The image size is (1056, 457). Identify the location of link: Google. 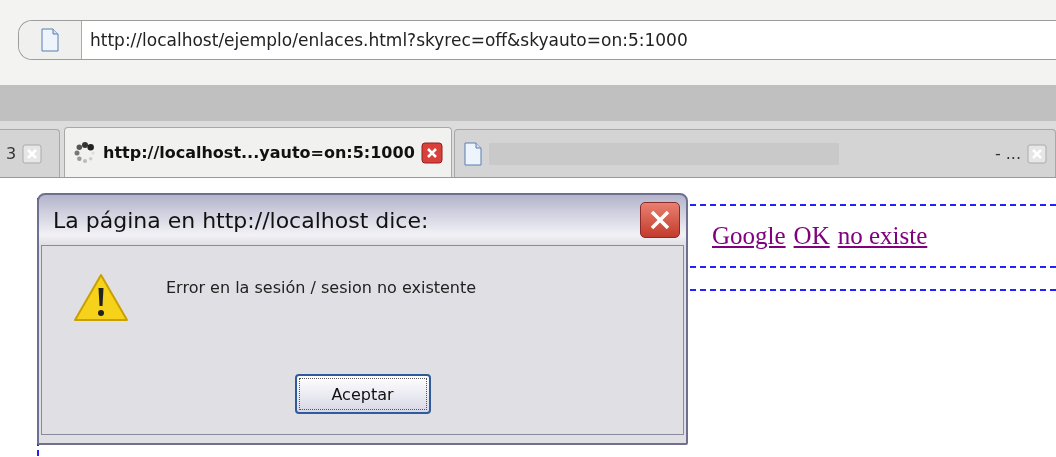
(749, 236).